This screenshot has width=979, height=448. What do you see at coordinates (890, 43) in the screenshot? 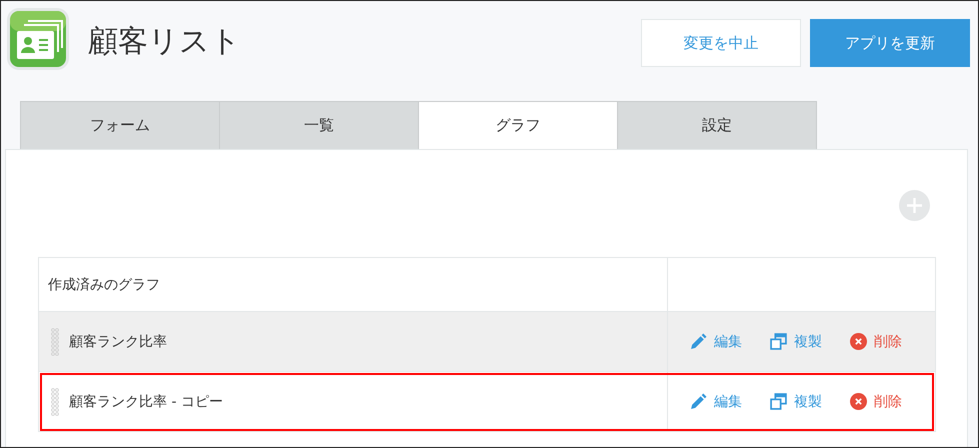
I see `update-app-button: アプリを更新` at bounding box center [890, 43].